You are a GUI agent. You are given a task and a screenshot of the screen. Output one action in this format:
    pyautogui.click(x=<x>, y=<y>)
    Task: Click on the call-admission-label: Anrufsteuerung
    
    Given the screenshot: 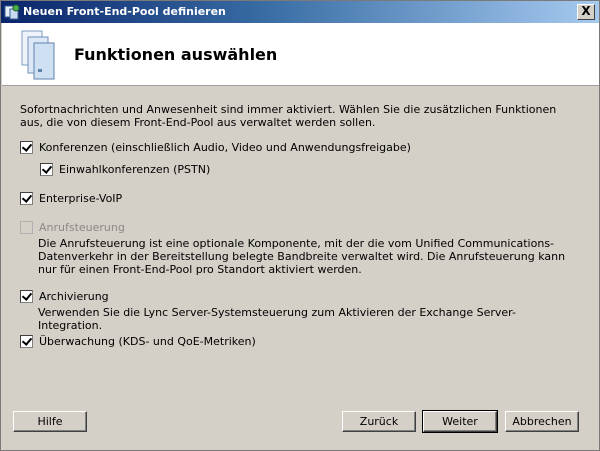 What is the action you would take?
    pyautogui.click(x=82, y=227)
    